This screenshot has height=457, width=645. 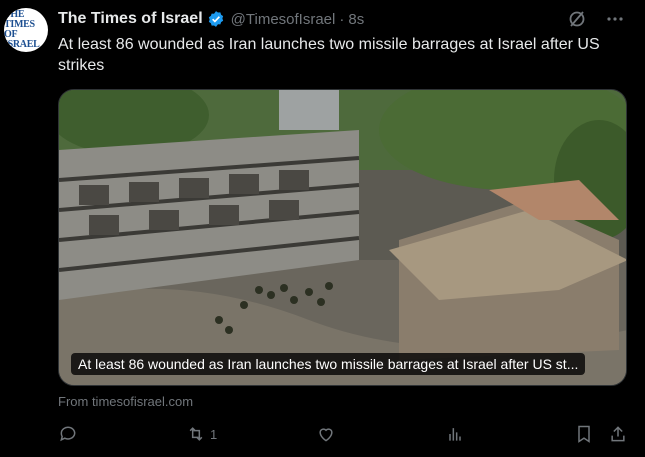 I want to click on card-source: From timesofisrael.com, so click(x=125, y=401).